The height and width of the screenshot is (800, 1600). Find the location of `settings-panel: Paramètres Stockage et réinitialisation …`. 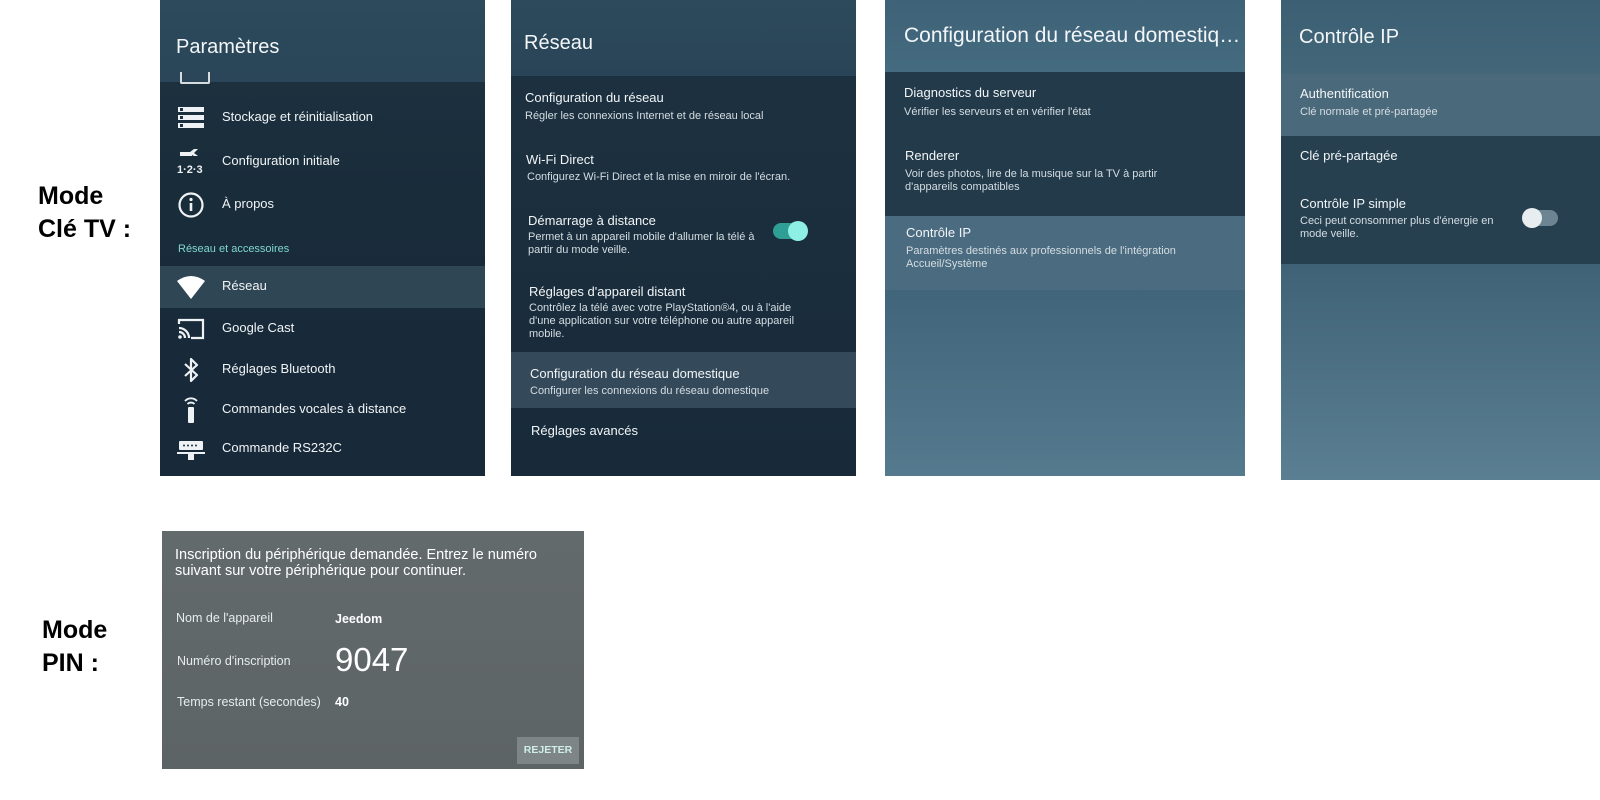

settings-panel: Paramètres Stockage et réinitialisation … is located at coordinates (322, 238).